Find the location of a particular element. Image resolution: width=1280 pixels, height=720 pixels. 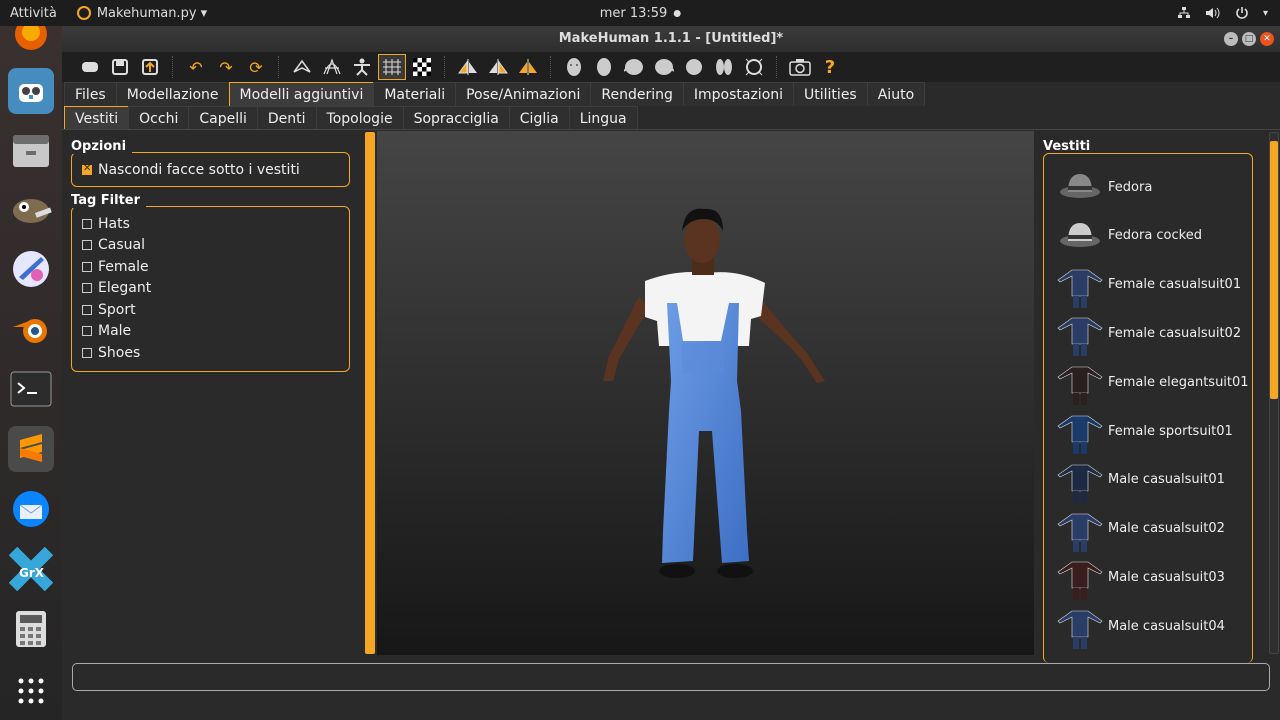

calculator-icon is located at coordinates (31, 629).